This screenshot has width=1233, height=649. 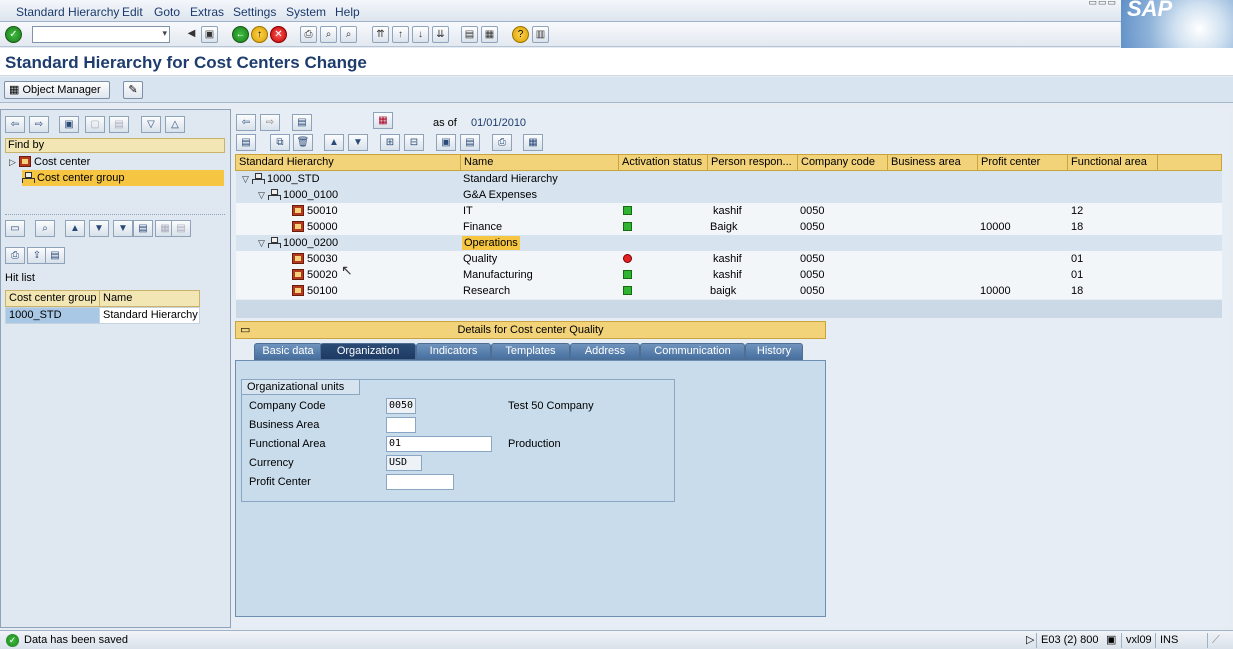 I want to click on table-row: ▽ 1000_0200 Operations, so click(x=729, y=243).